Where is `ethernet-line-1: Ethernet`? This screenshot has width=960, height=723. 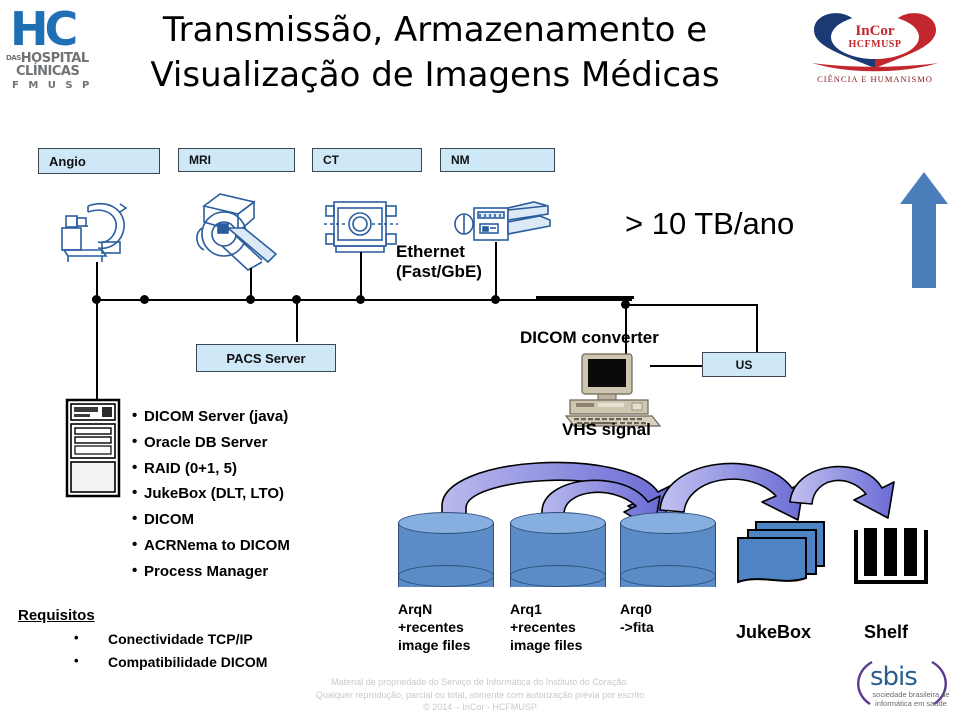
ethernet-line-1: Ethernet is located at coordinates (430, 251).